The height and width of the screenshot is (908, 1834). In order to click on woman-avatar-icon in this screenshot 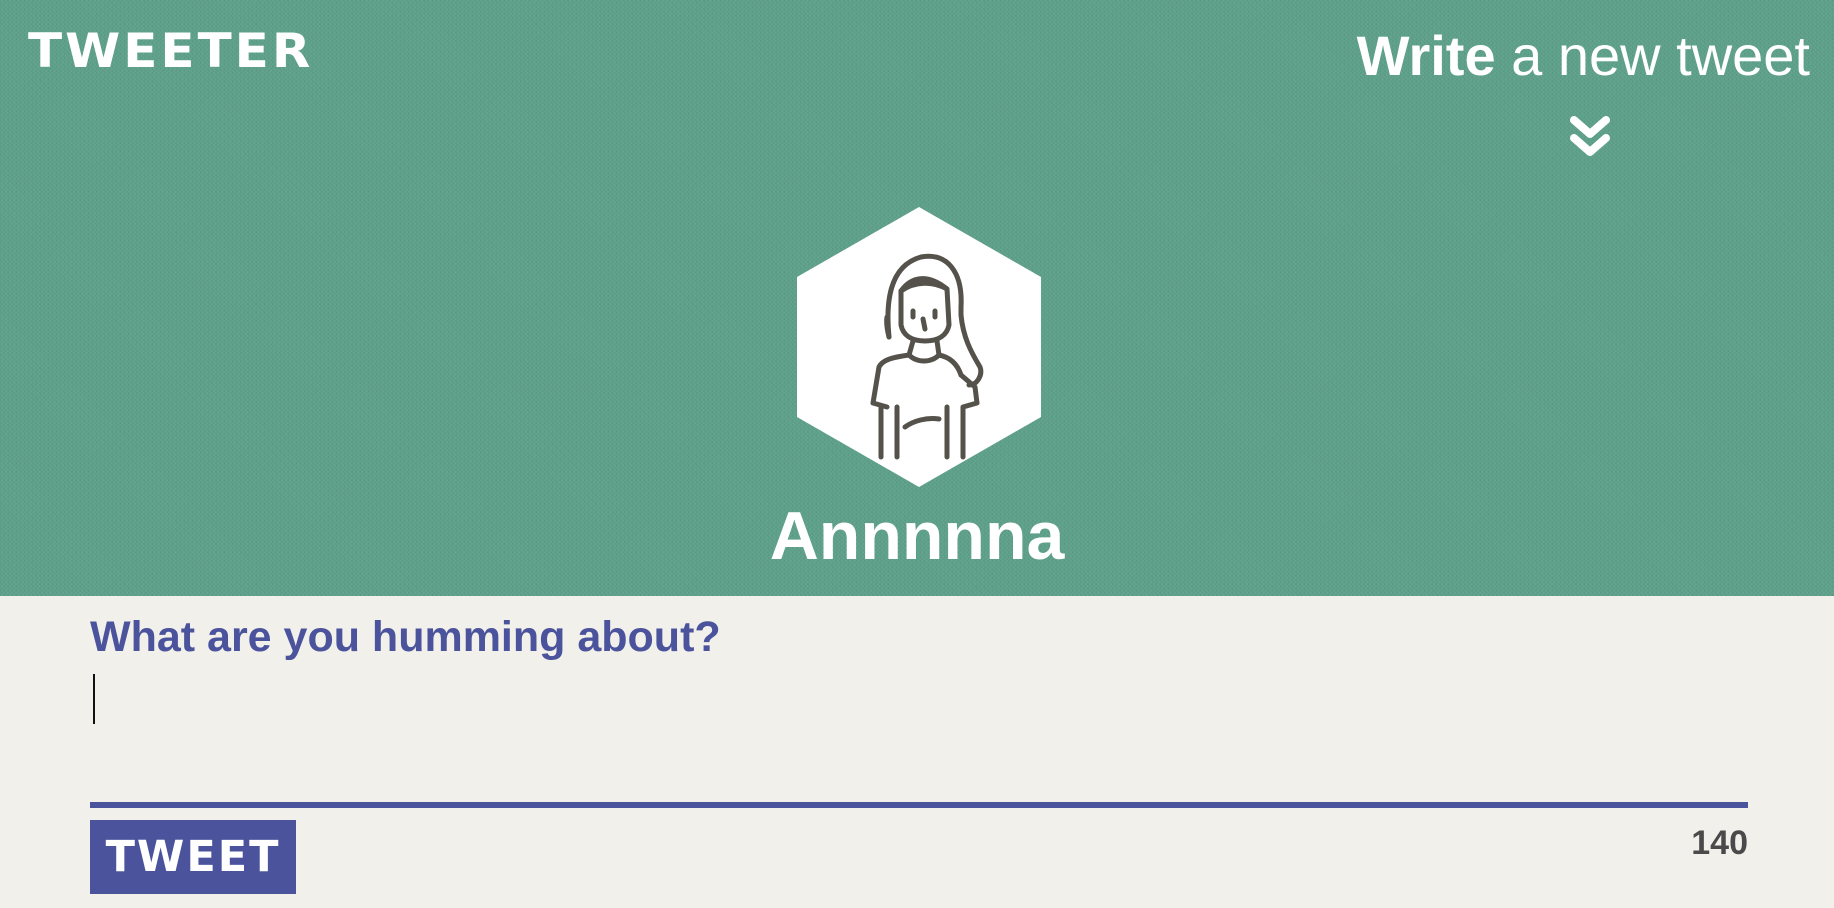, I will do `click(919, 347)`.